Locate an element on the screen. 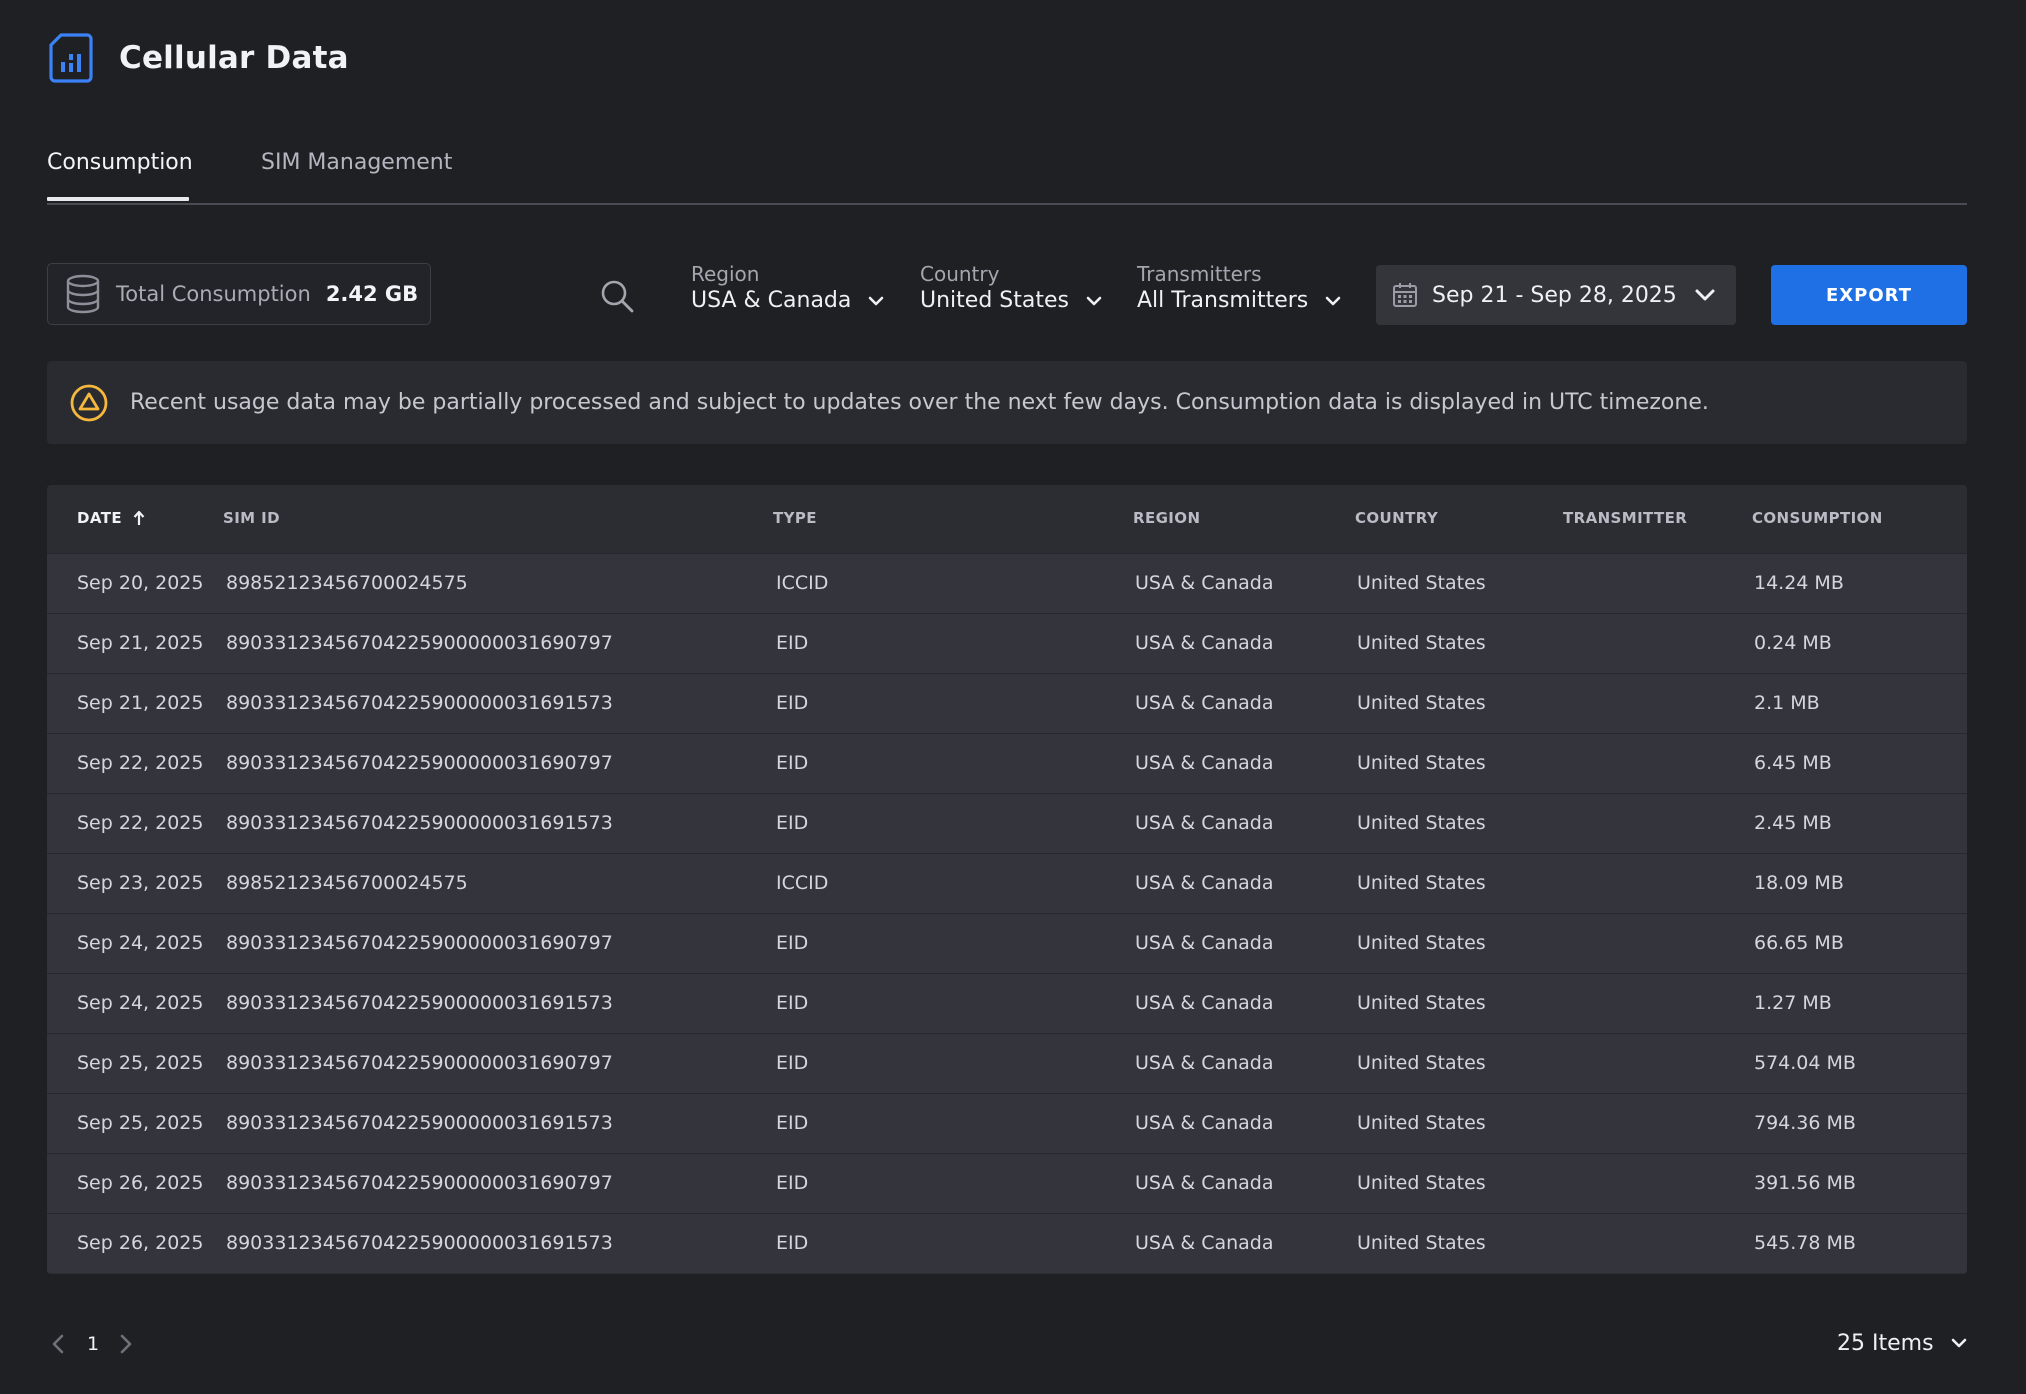 The height and width of the screenshot is (1394, 2026). page-header: Cellular Data is located at coordinates (198, 58).